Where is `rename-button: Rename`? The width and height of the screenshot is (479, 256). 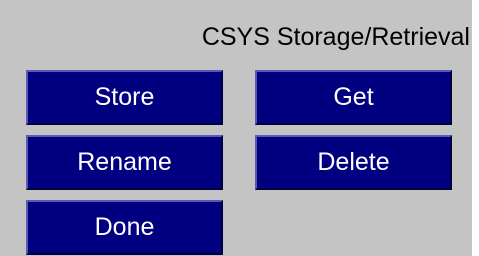
rename-button: Rename is located at coordinates (124, 162).